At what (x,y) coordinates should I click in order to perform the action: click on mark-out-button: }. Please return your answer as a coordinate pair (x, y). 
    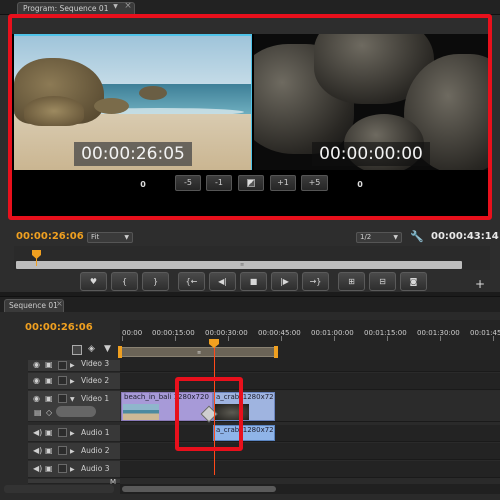
    Looking at the image, I should click on (155, 281).